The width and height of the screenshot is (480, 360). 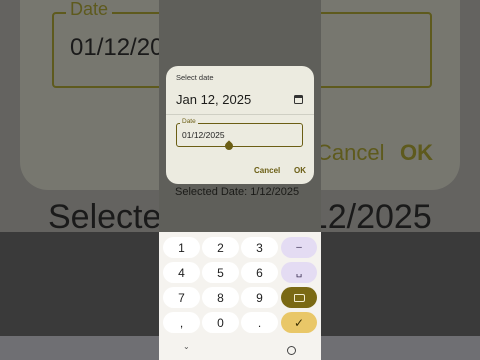 I want to click on key-dash: –, so click(x=299, y=247).